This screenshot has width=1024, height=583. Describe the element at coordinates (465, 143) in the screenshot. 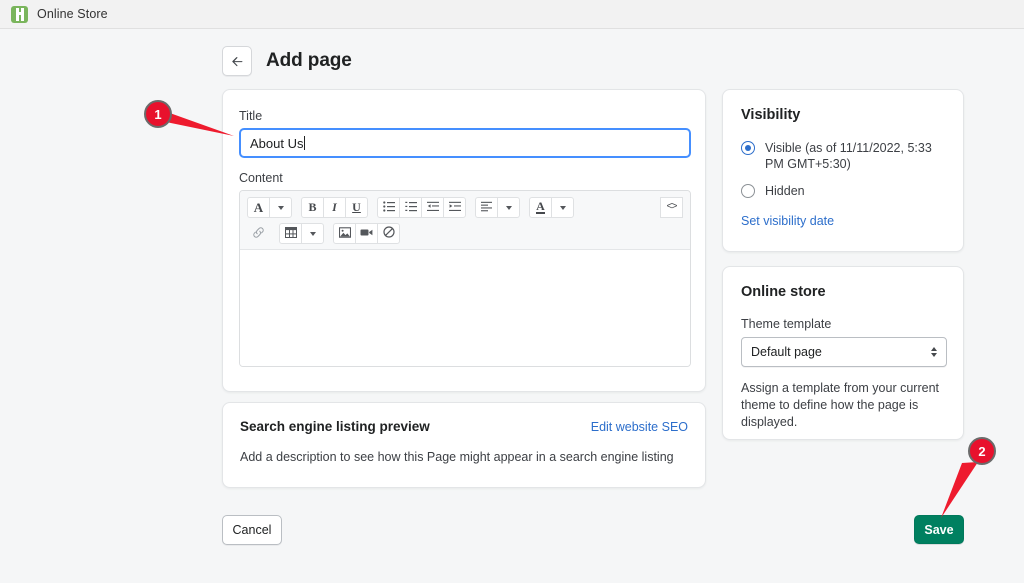

I see `title-input: About Us` at that location.